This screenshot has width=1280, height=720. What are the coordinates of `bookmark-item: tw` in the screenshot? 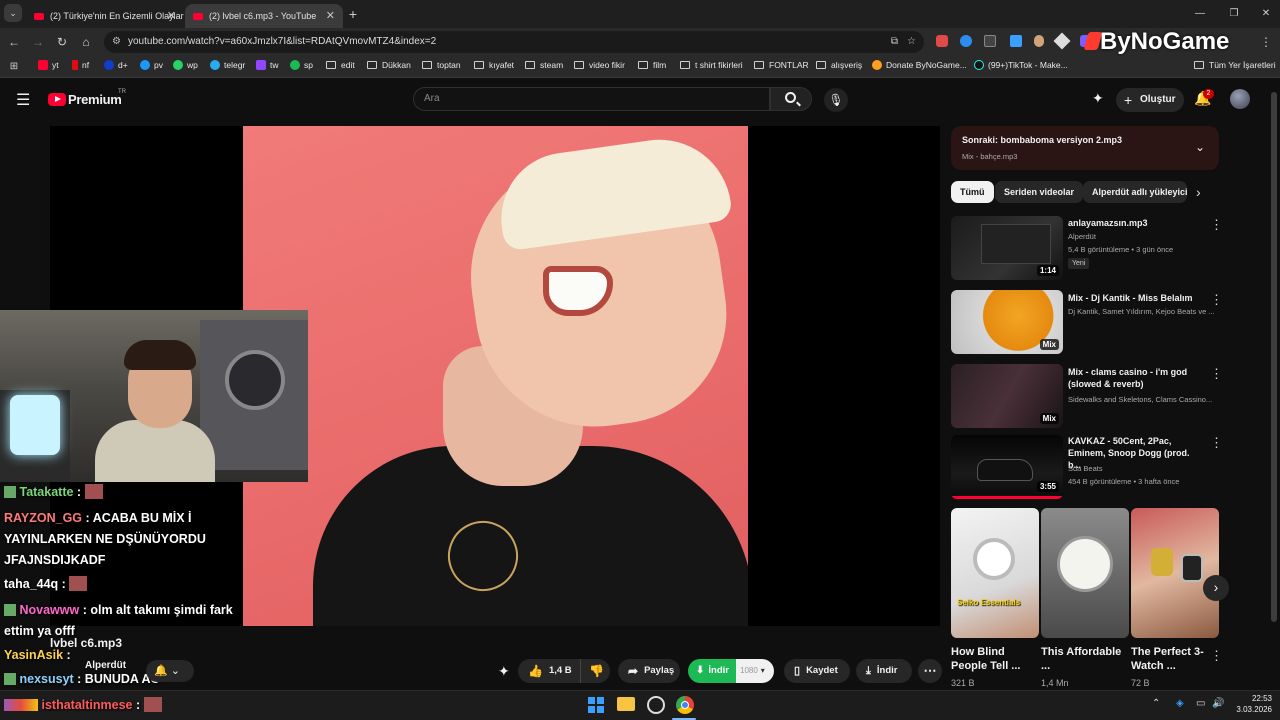 It's located at (267, 65).